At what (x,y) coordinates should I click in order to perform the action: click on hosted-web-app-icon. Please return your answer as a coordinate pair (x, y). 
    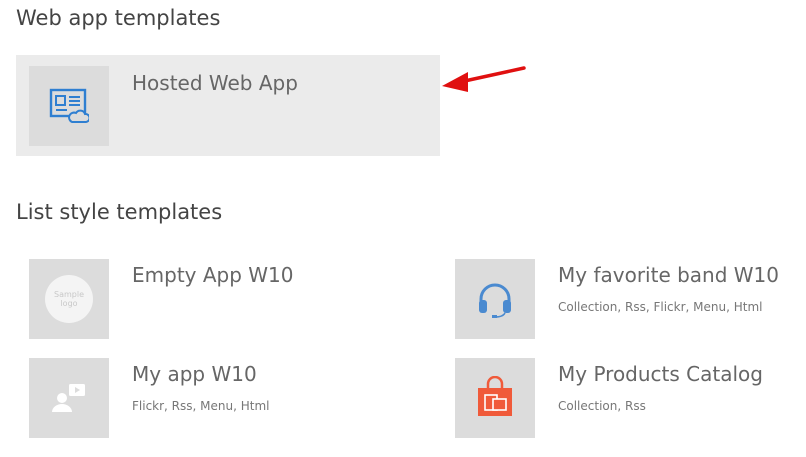
    Looking at the image, I should click on (69, 105).